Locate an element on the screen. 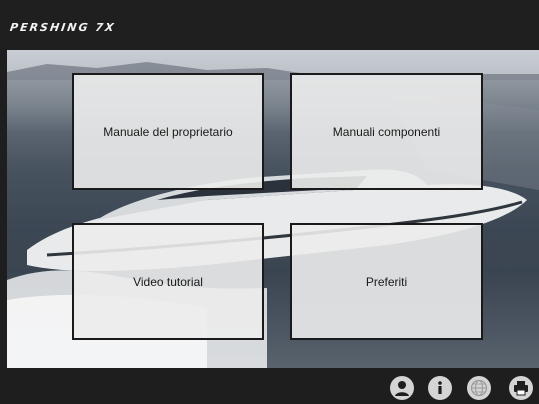 Image resolution: width=539 pixels, height=404 pixels. owners-manual-tile: Manuale del proprietario is located at coordinates (168, 131).